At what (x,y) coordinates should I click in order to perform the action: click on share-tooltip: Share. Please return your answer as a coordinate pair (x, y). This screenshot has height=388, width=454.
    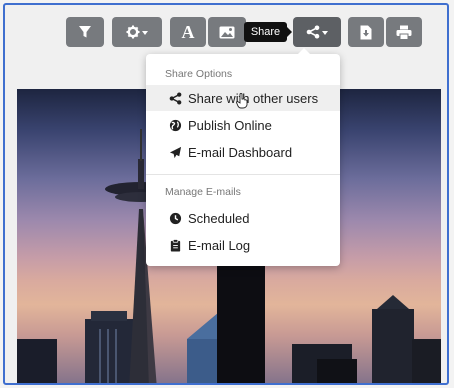
    Looking at the image, I should click on (268, 32).